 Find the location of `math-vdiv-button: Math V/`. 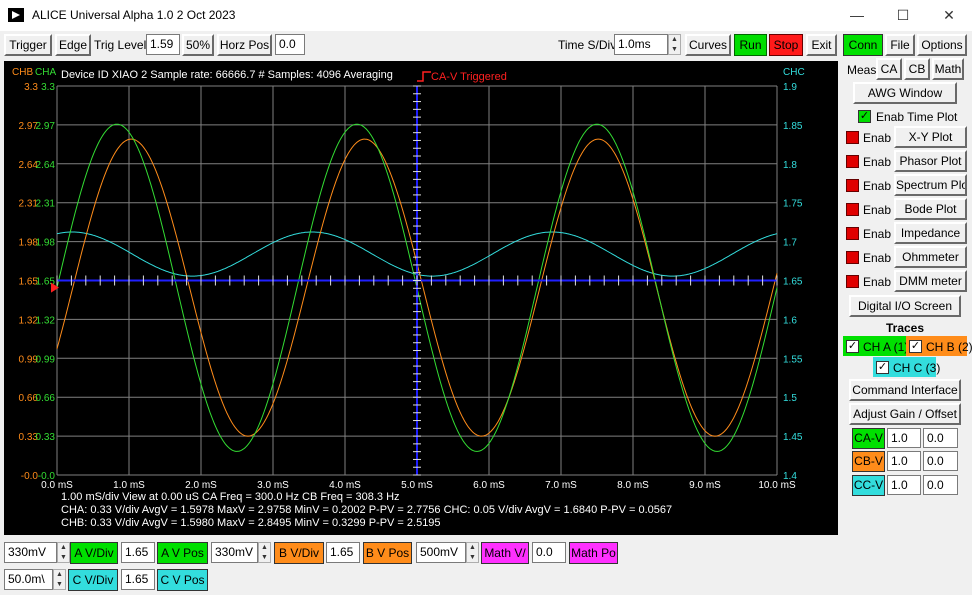

math-vdiv-button: Math V/ is located at coordinates (505, 553).